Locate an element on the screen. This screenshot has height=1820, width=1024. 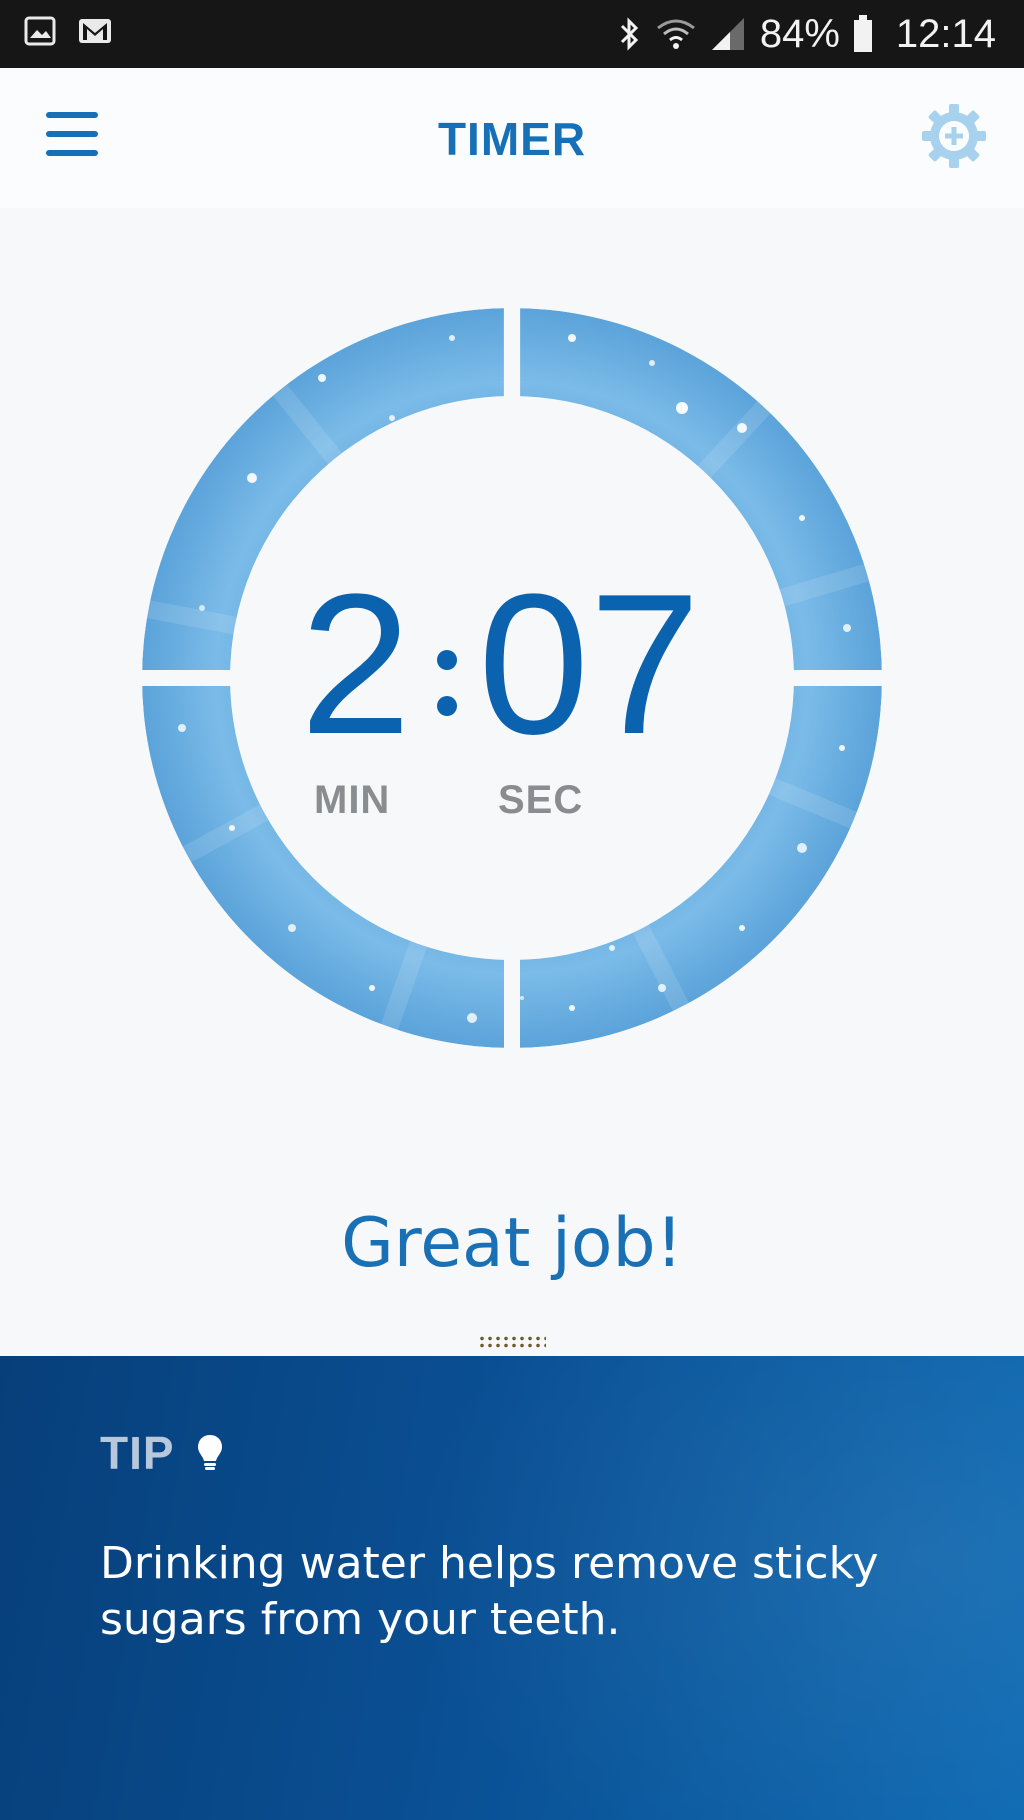
signal-icon is located at coordinates (727, 34).